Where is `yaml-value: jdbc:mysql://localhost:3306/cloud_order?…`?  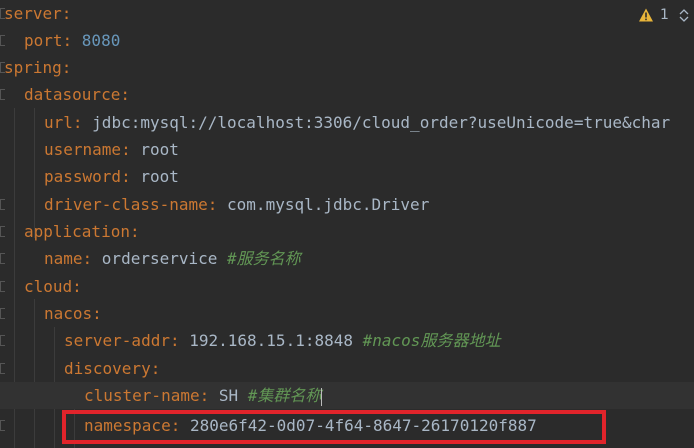 yaml-value: jdbc:mysql://localhost:3306/cloud_order?… is located at coordinates (381, 122).